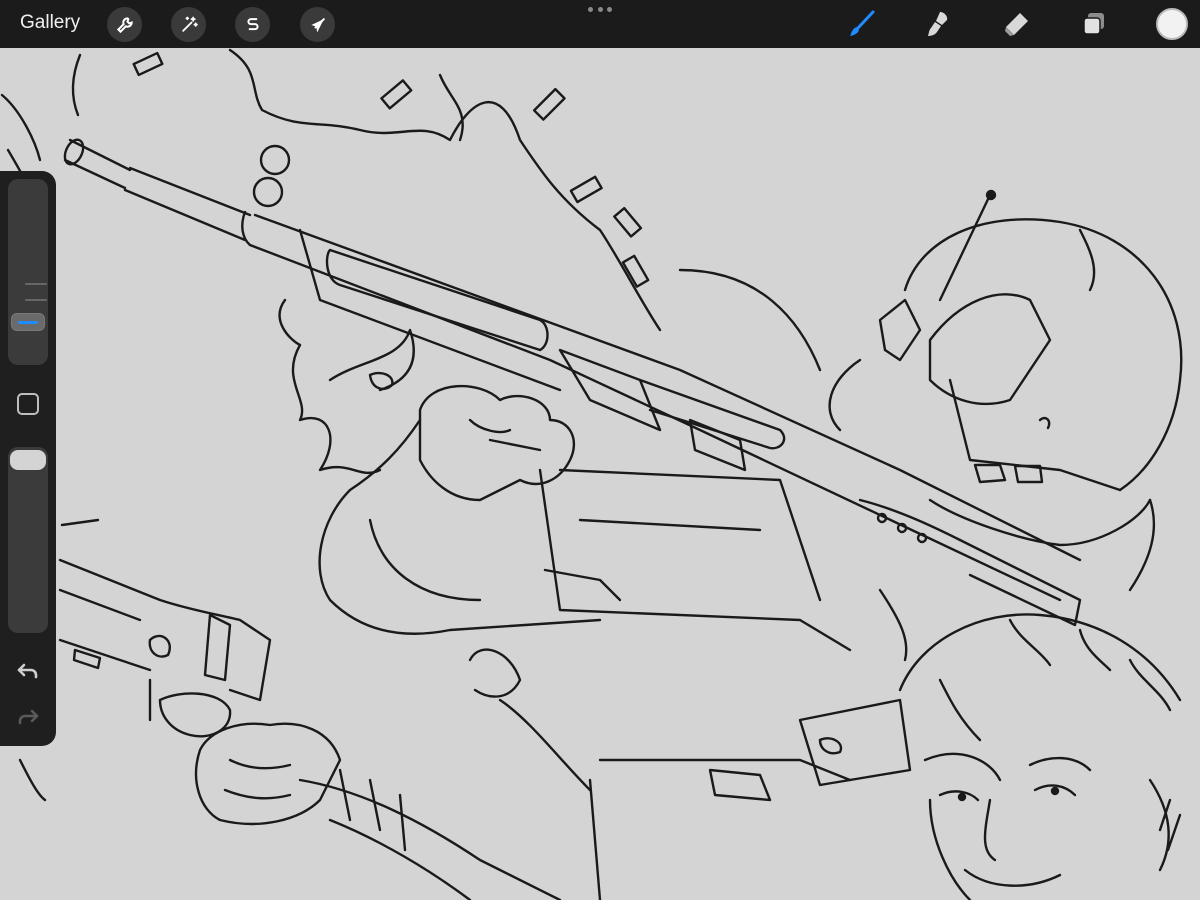 The image size is (1200, 900). I want to click on redo-arrow-icon, so click(28, 717).